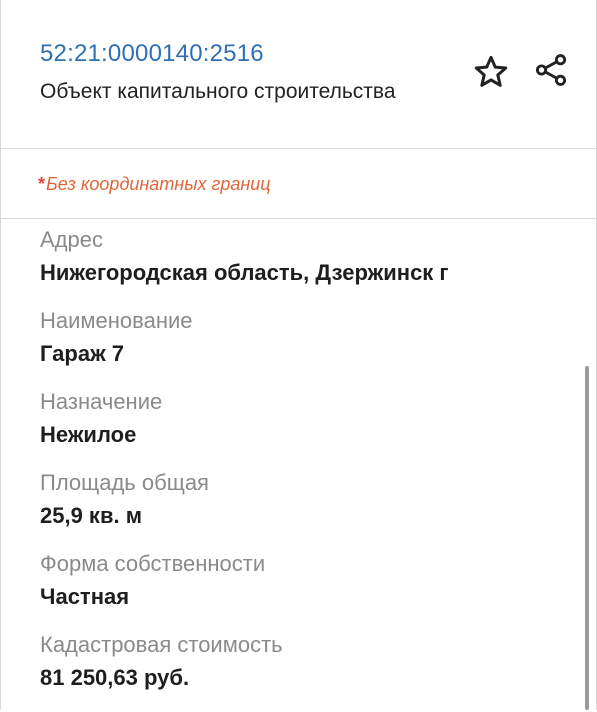  I want to click on field-value: 81 250,63 руб., so click(115, 677).